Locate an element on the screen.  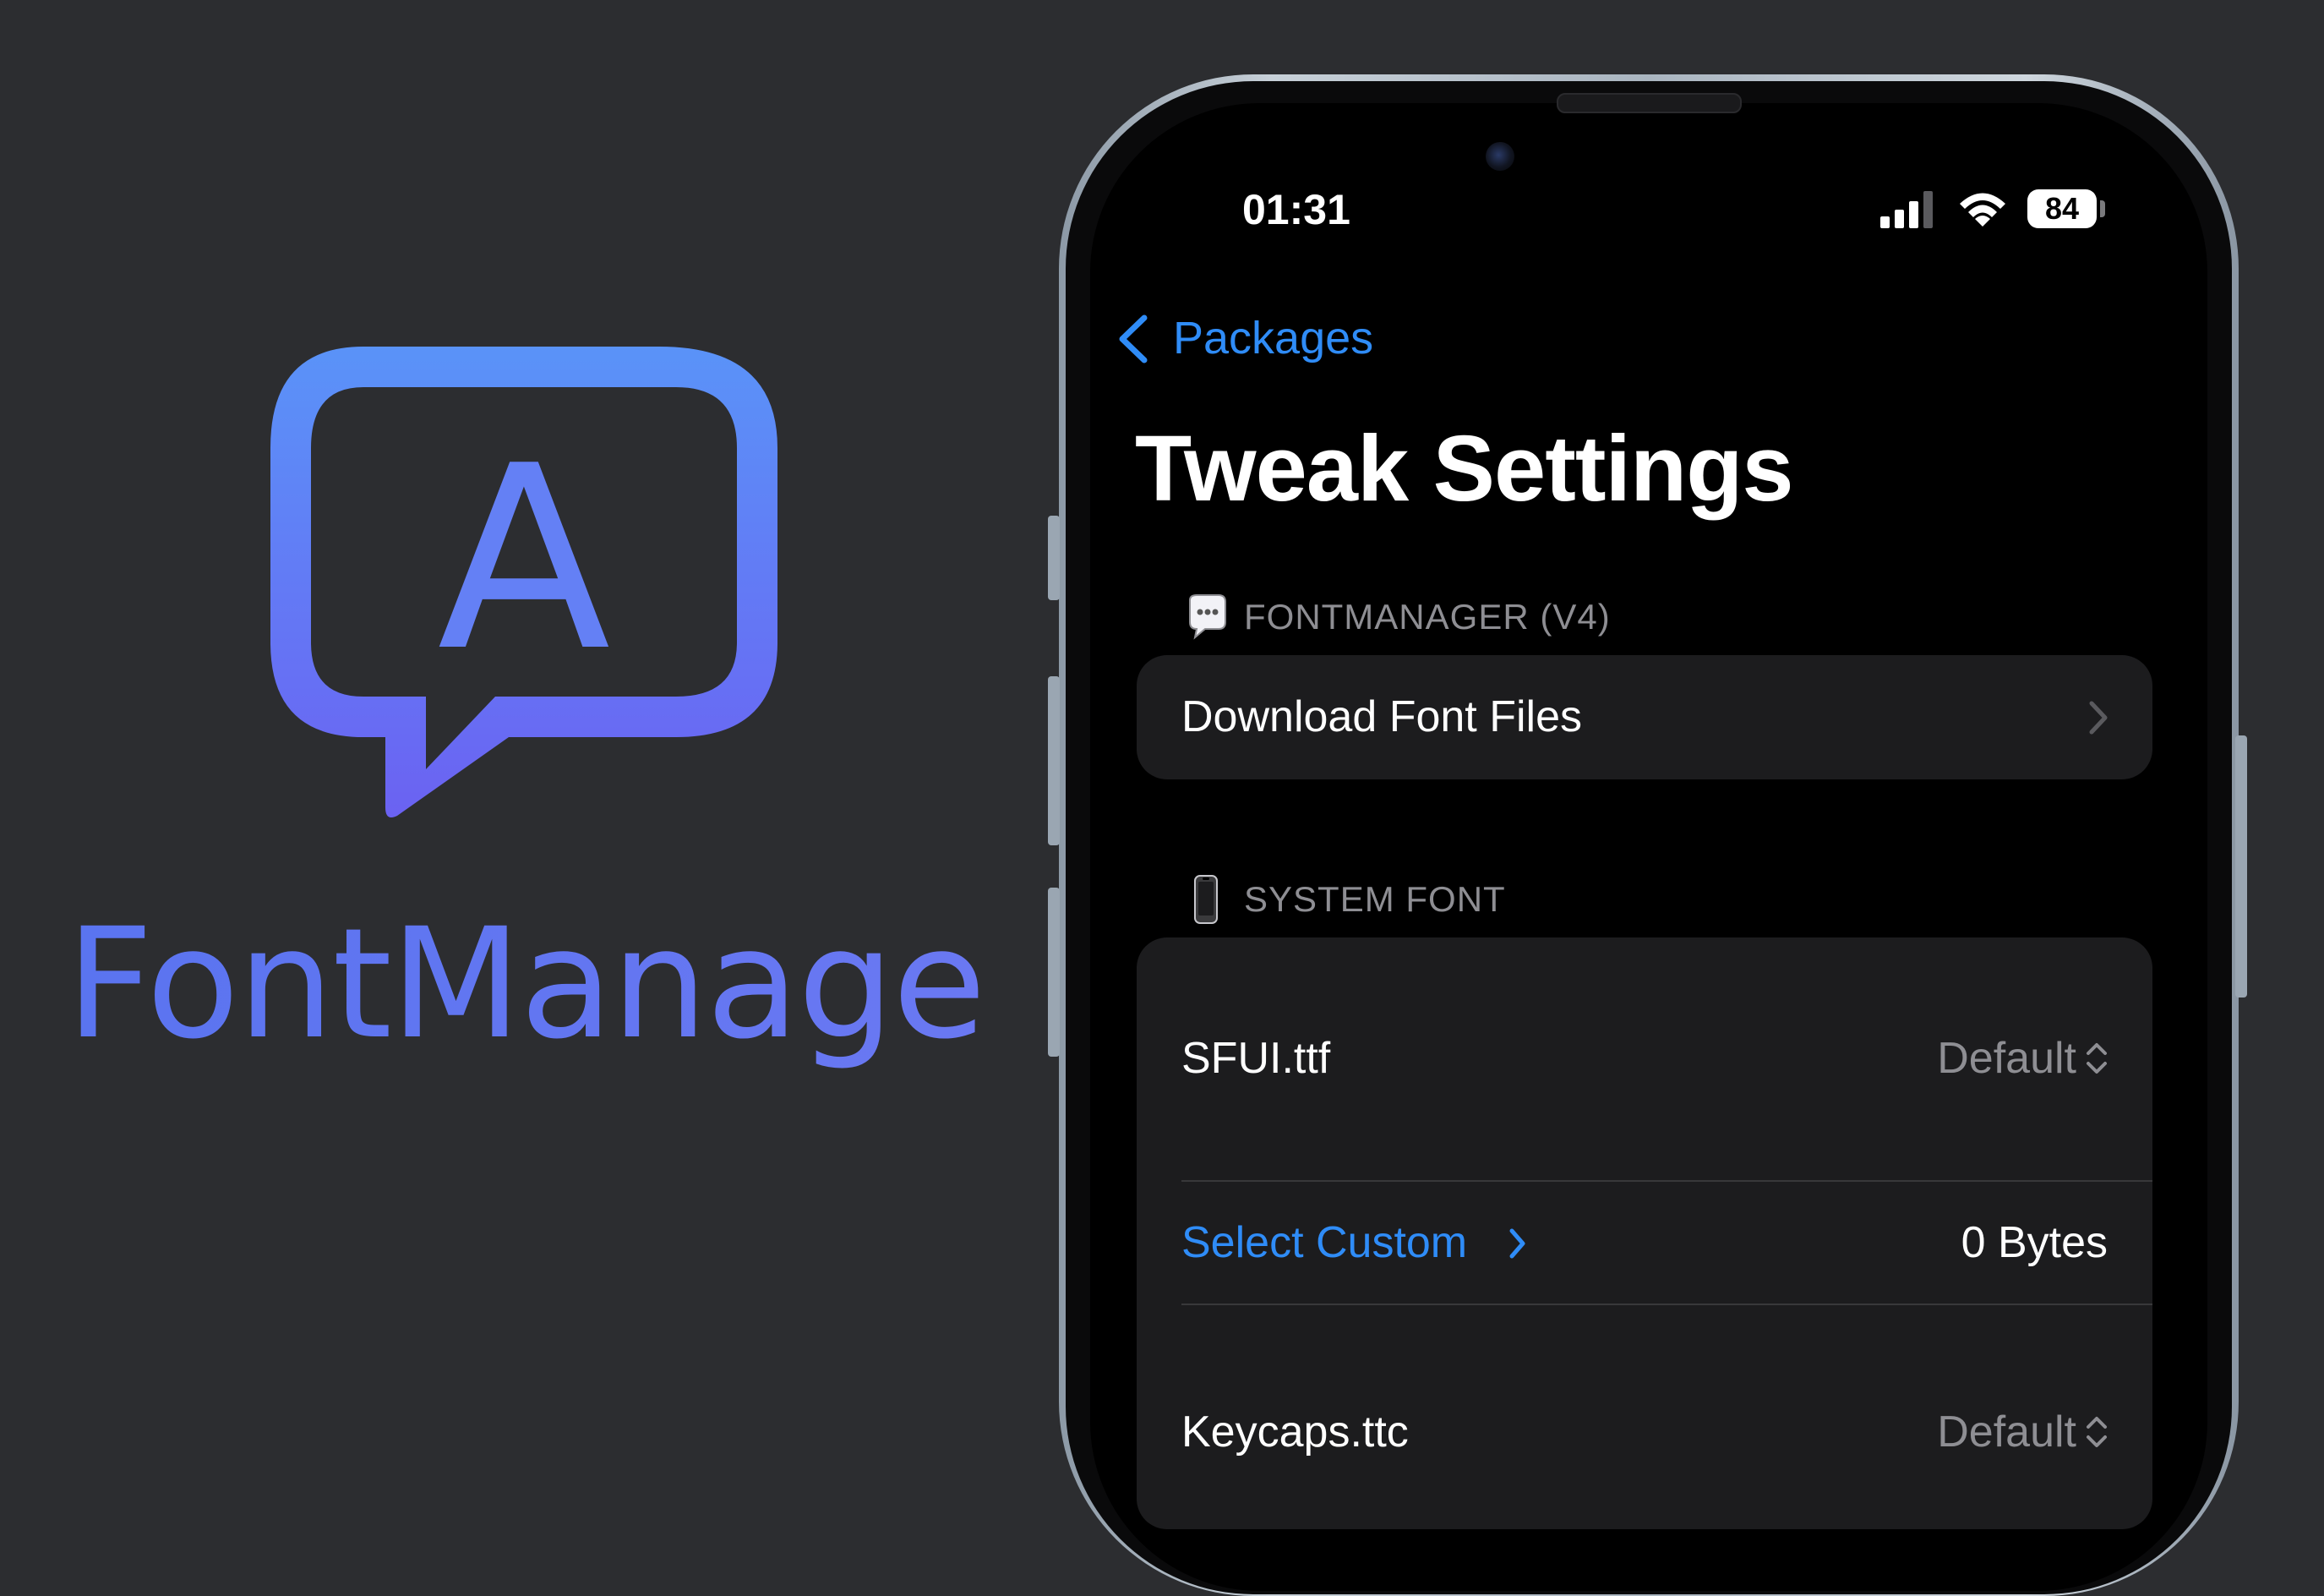
battery-tip is located at coordinates (2102, 208).